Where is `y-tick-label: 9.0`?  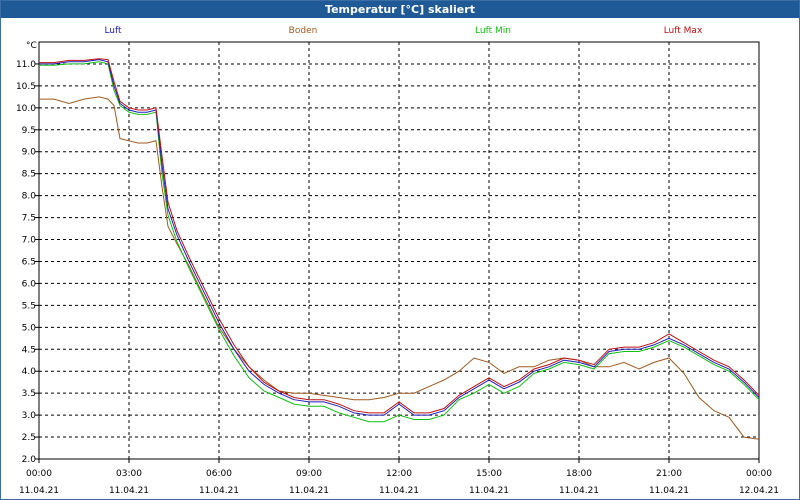 y-tick-label: 9.0 is located at coordinates (29, 153).